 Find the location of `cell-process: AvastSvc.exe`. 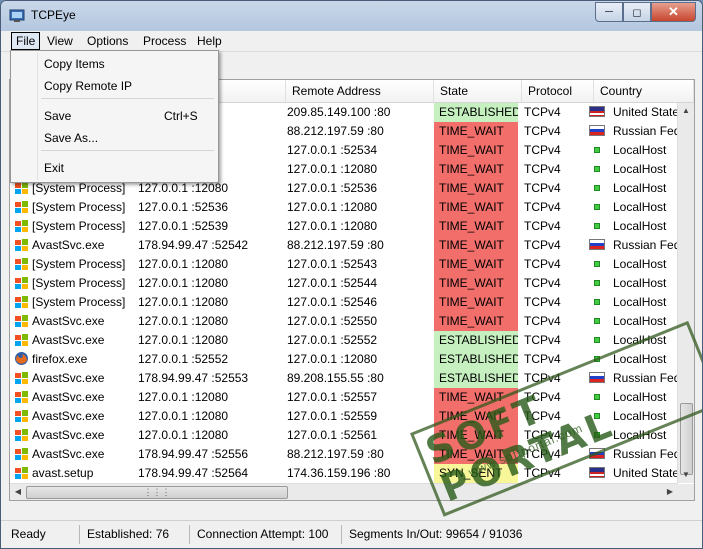

cell-process: AvastSvc.exe is located at coordinates (75, 340).